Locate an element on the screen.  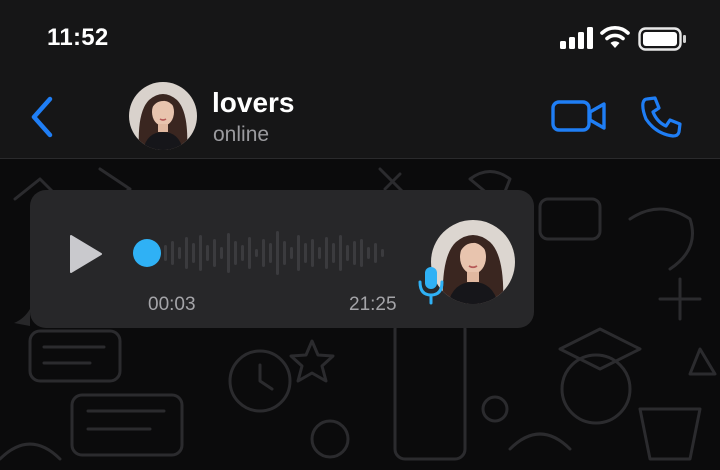
contact-status: online is located at coordinates (241, 134).